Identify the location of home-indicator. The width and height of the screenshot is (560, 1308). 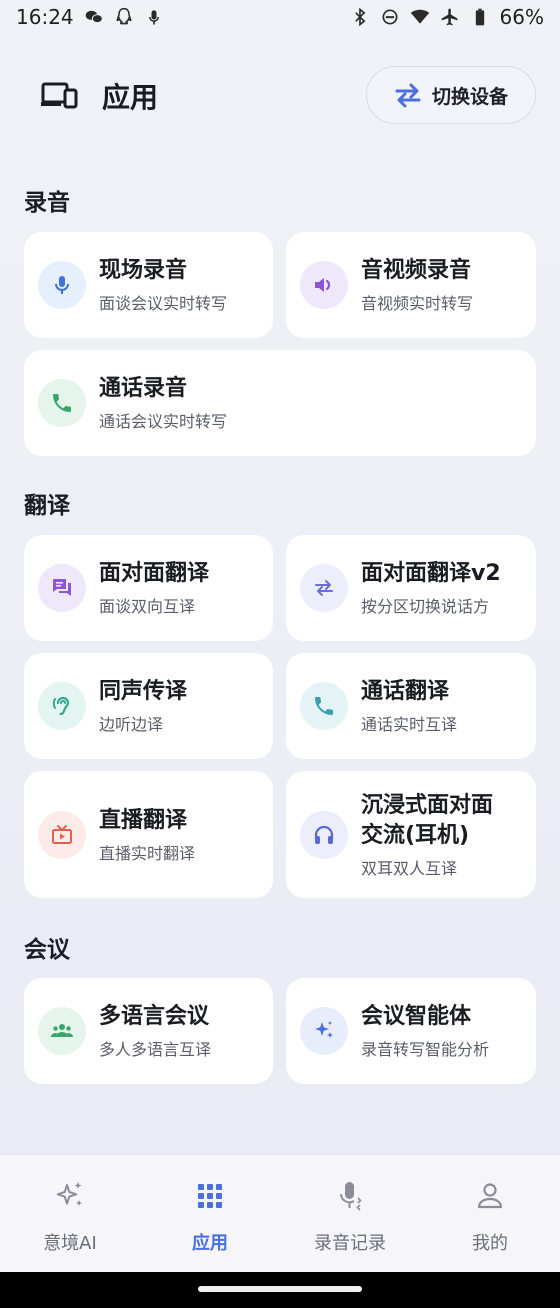
(280, 1289).